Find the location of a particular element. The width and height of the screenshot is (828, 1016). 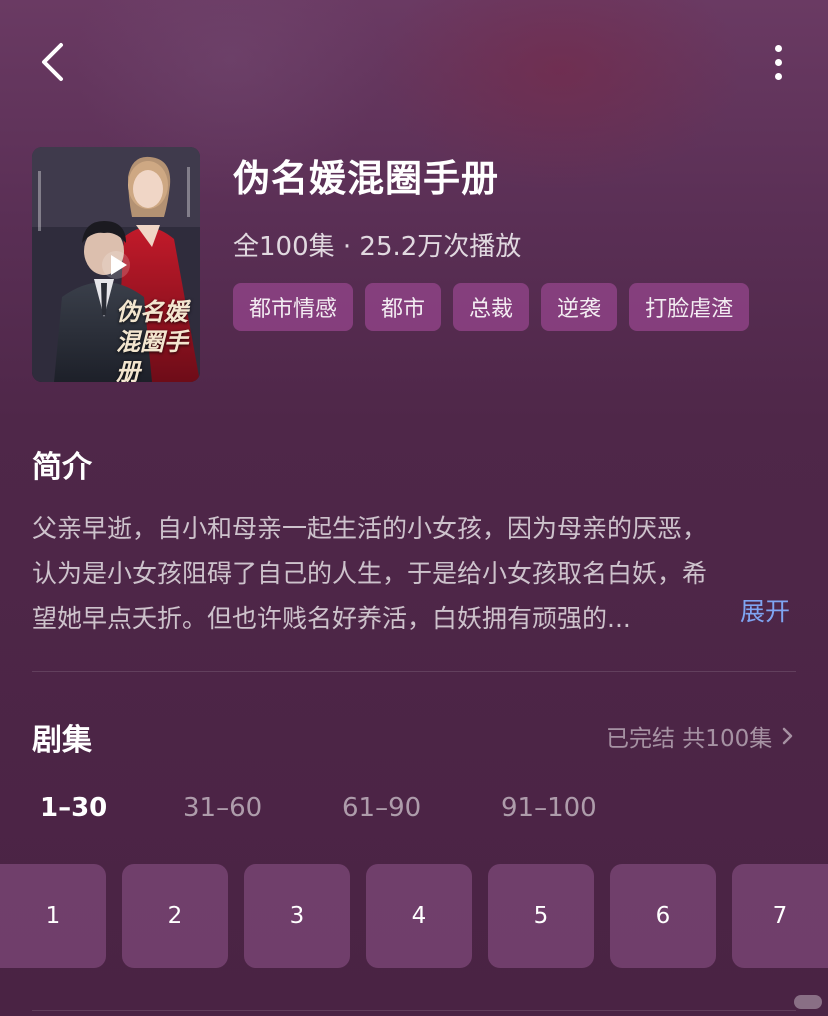

top-bar is located at coordinates (414, 60).